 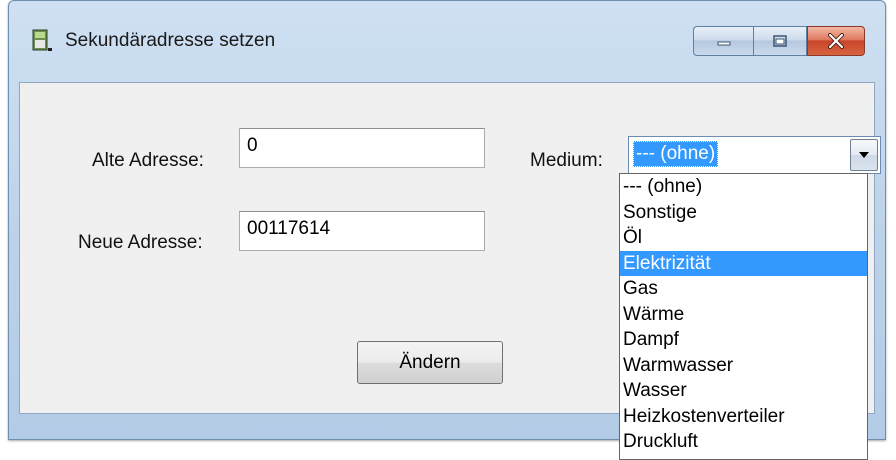 I want to click on medium-option: Wasser, so click(x=743, y=391).